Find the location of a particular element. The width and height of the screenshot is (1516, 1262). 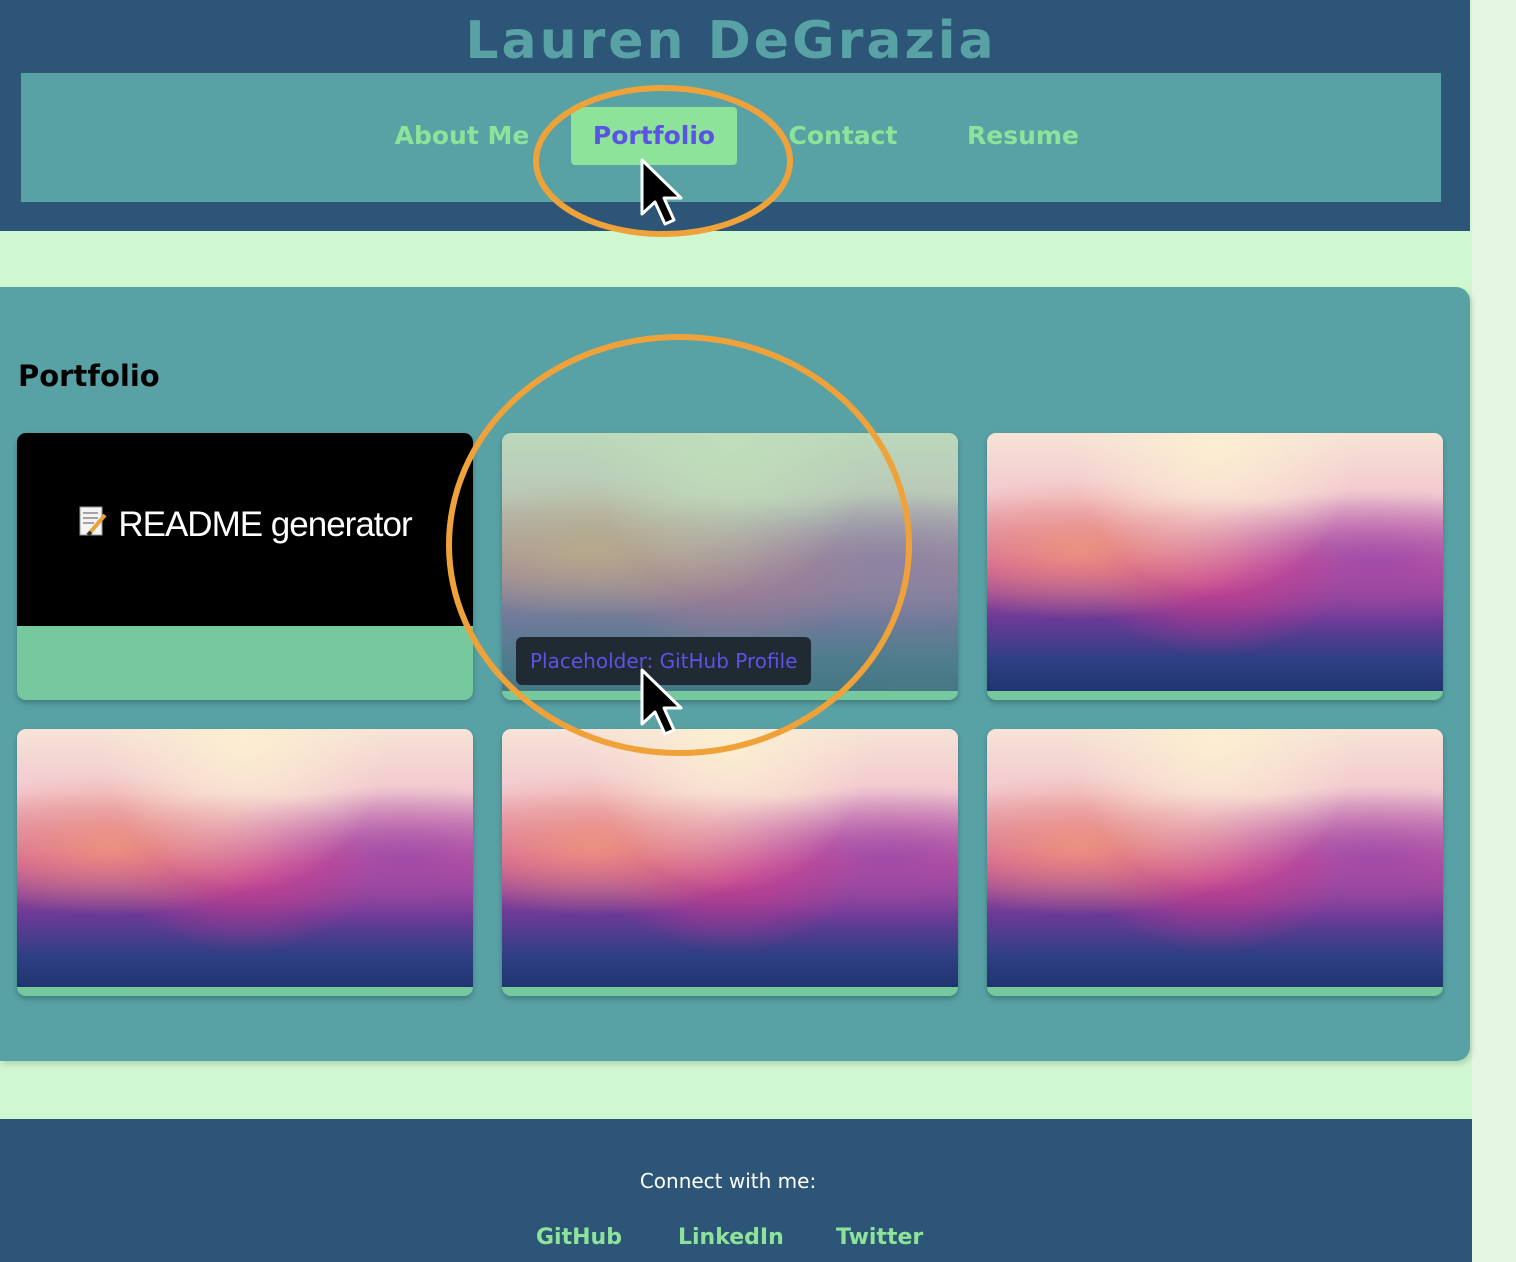

memo-icon is located at coordinates (93, 522).